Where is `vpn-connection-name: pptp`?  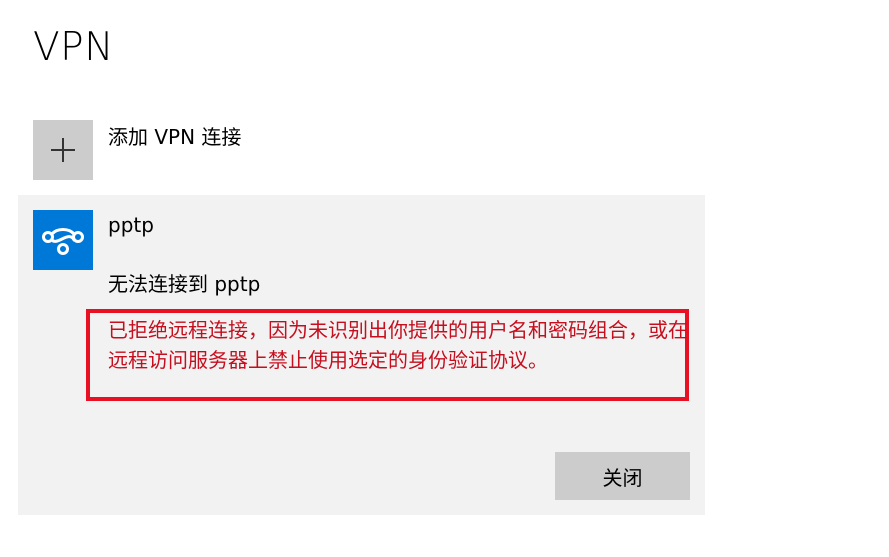 vpn-connection-name: pptp is located at coordinates (131, 225).